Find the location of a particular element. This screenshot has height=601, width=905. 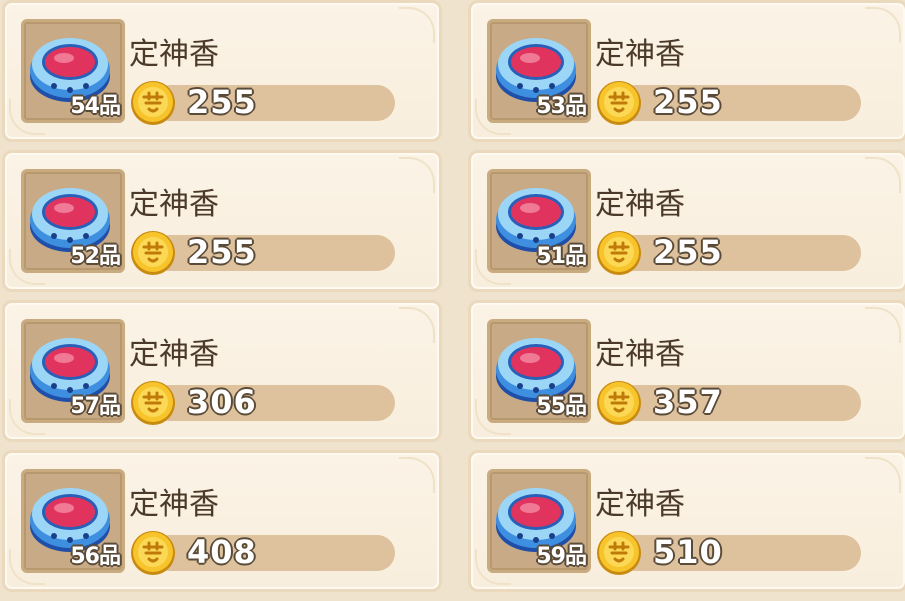

item-grade: 55品 is located at coordinates (561, 406).